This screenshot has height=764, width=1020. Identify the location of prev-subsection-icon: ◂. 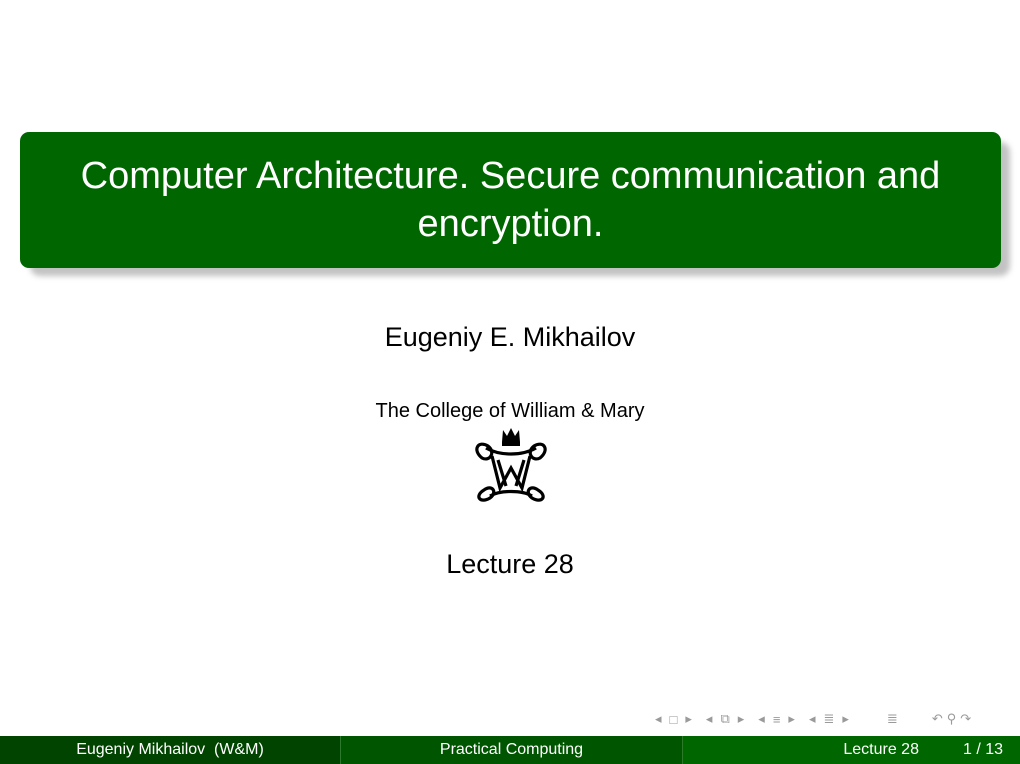
(709, 719).